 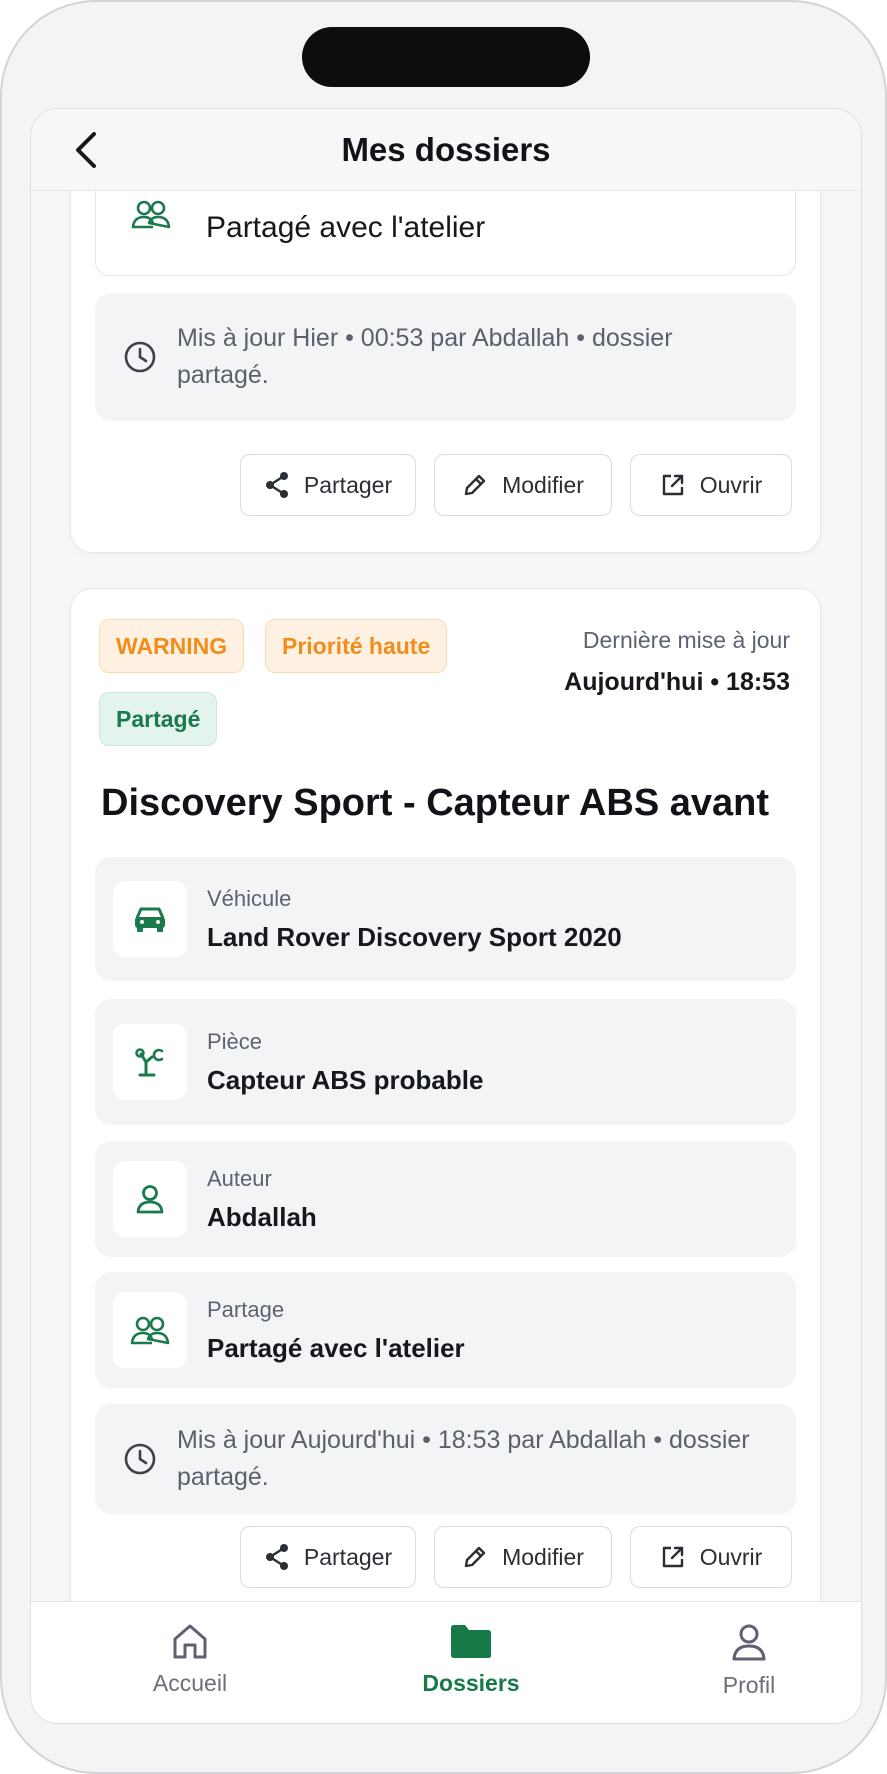 What do you see at coordinates (445, 1062) in the screenshot?
I see `detail-part: Pièce Capteur ABS probable` at bounding box center [445, 1062].